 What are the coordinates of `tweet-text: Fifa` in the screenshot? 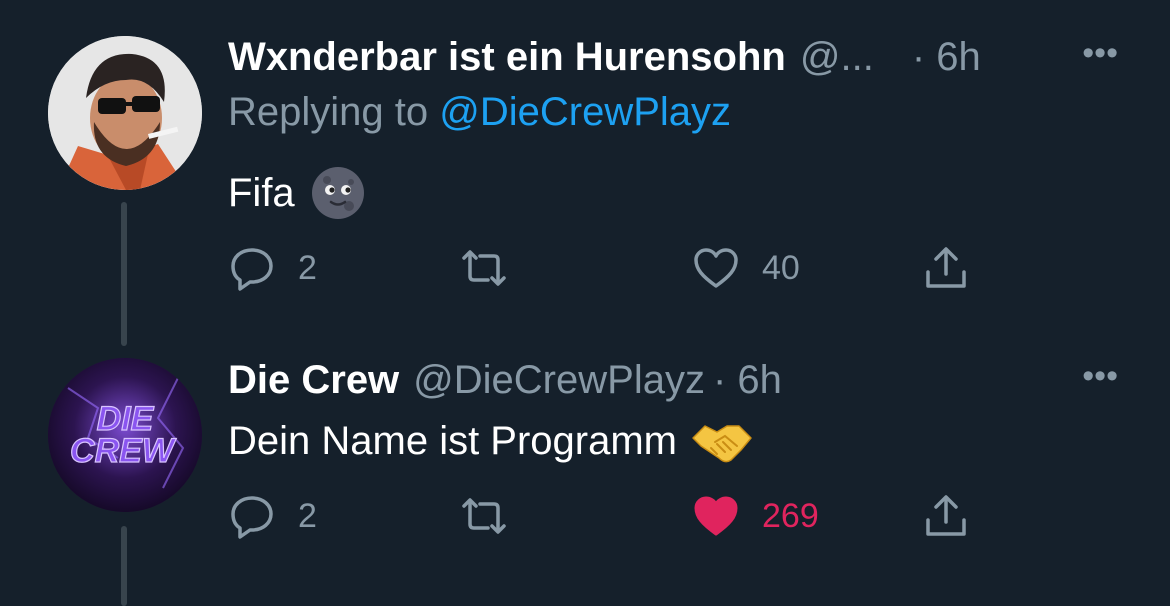 It's located at (296, 193).